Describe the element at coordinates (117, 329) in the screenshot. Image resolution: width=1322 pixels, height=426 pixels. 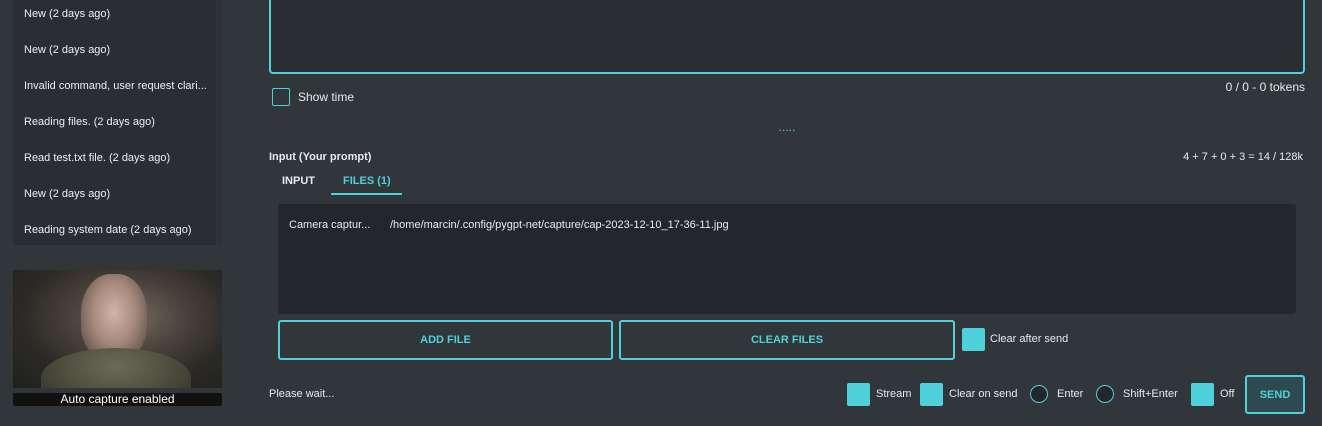
I see `camera-preview` at that location.